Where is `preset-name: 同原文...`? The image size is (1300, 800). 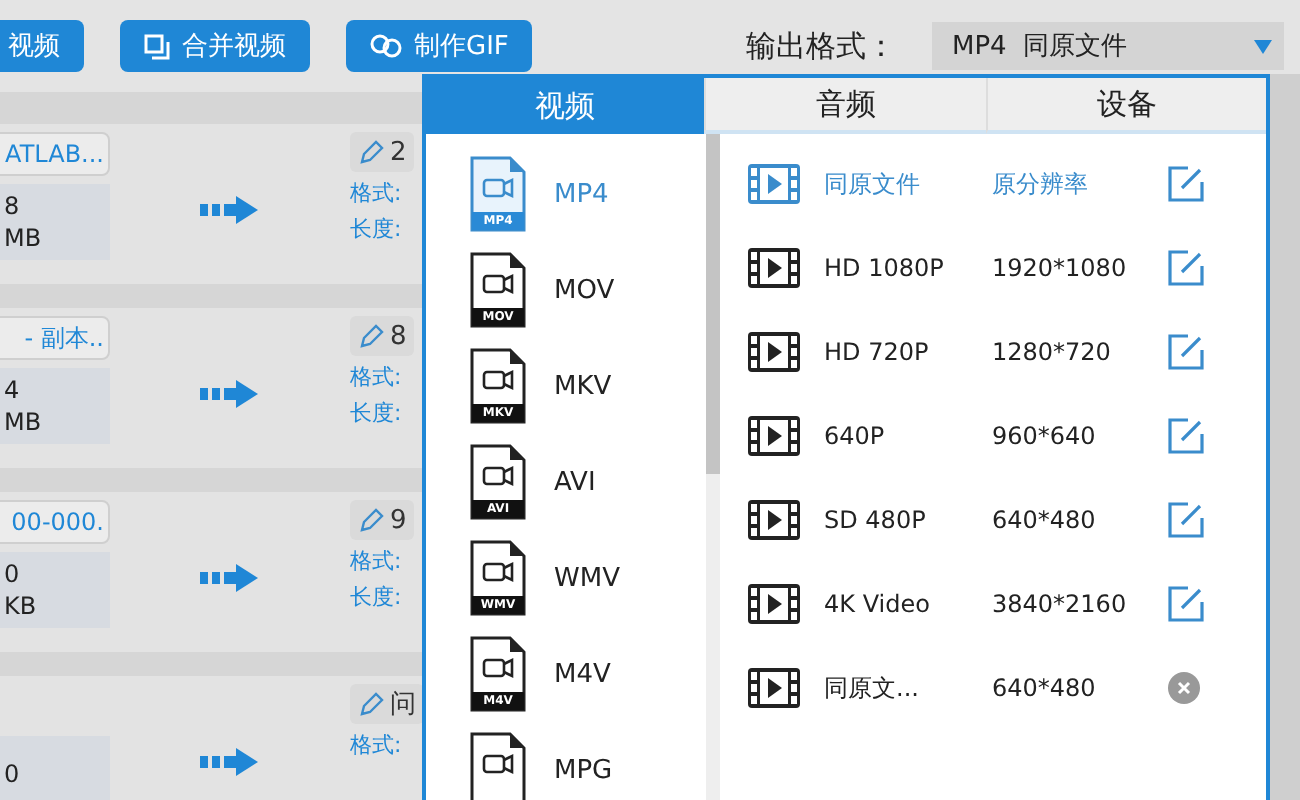
preset-name: 同原文... is located at coordinates (872, 688).